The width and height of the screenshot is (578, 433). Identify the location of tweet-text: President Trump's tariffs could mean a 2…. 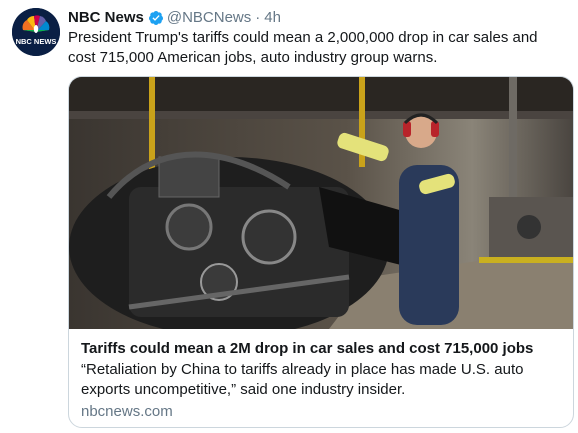
(303, 47).